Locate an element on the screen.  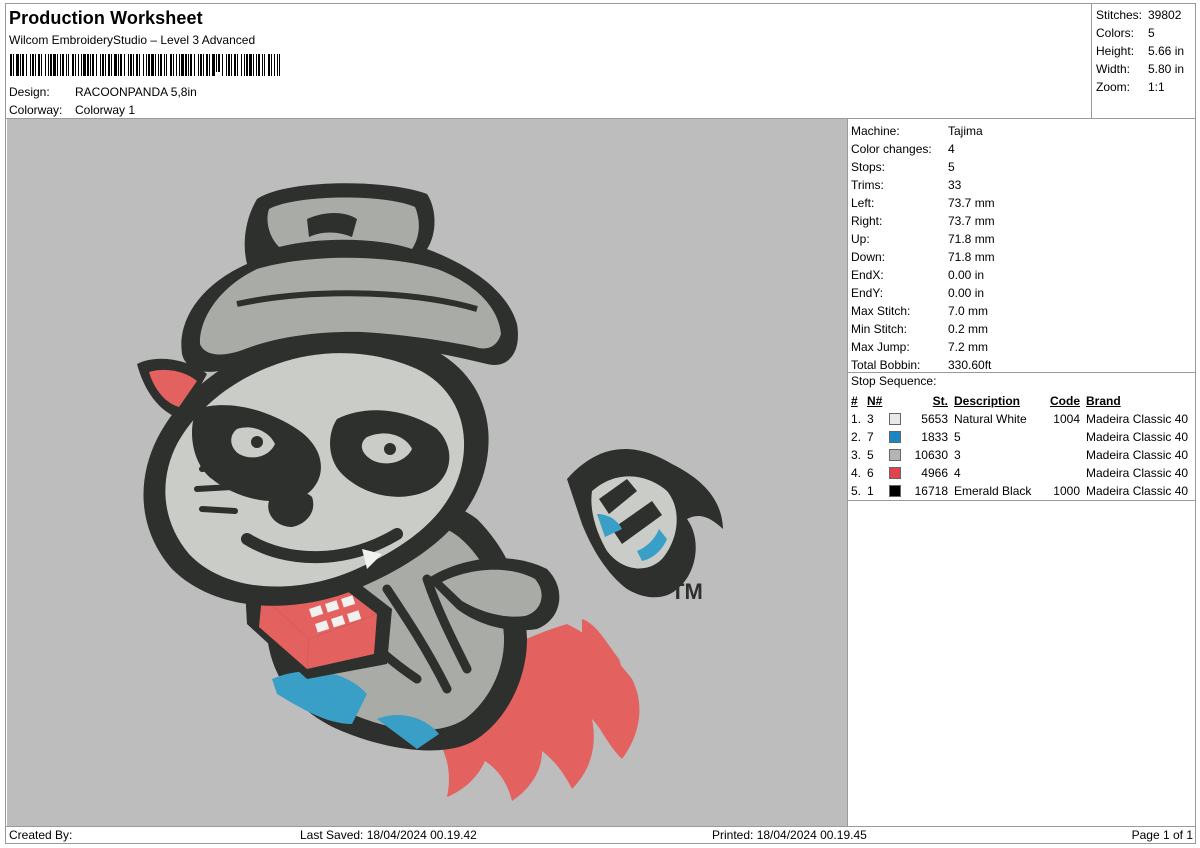
machine-info-value: 33 is located at coordinates (955, 185).